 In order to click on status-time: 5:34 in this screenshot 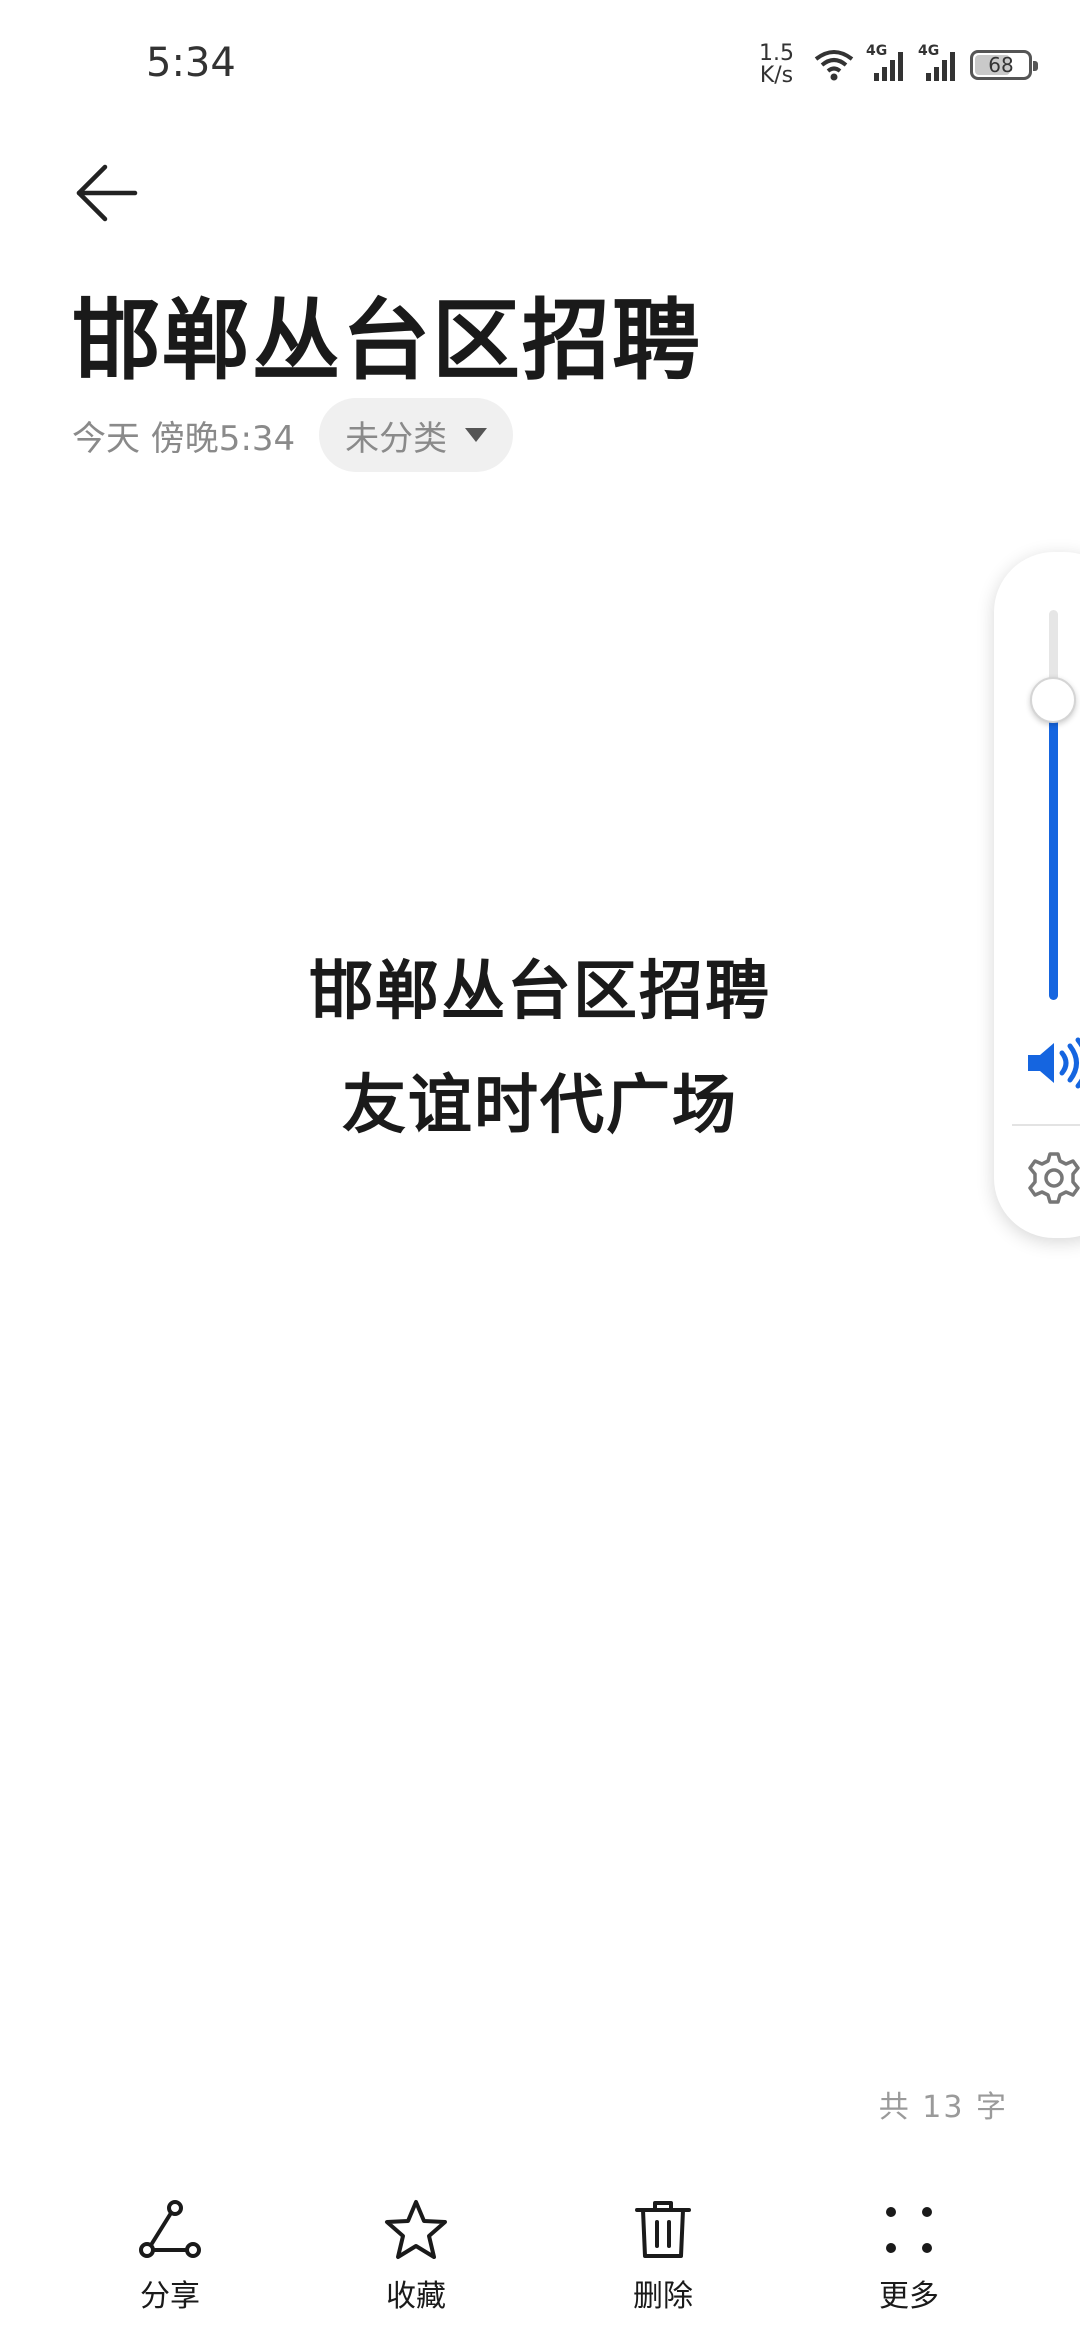, I will do `click(191, 63)`.